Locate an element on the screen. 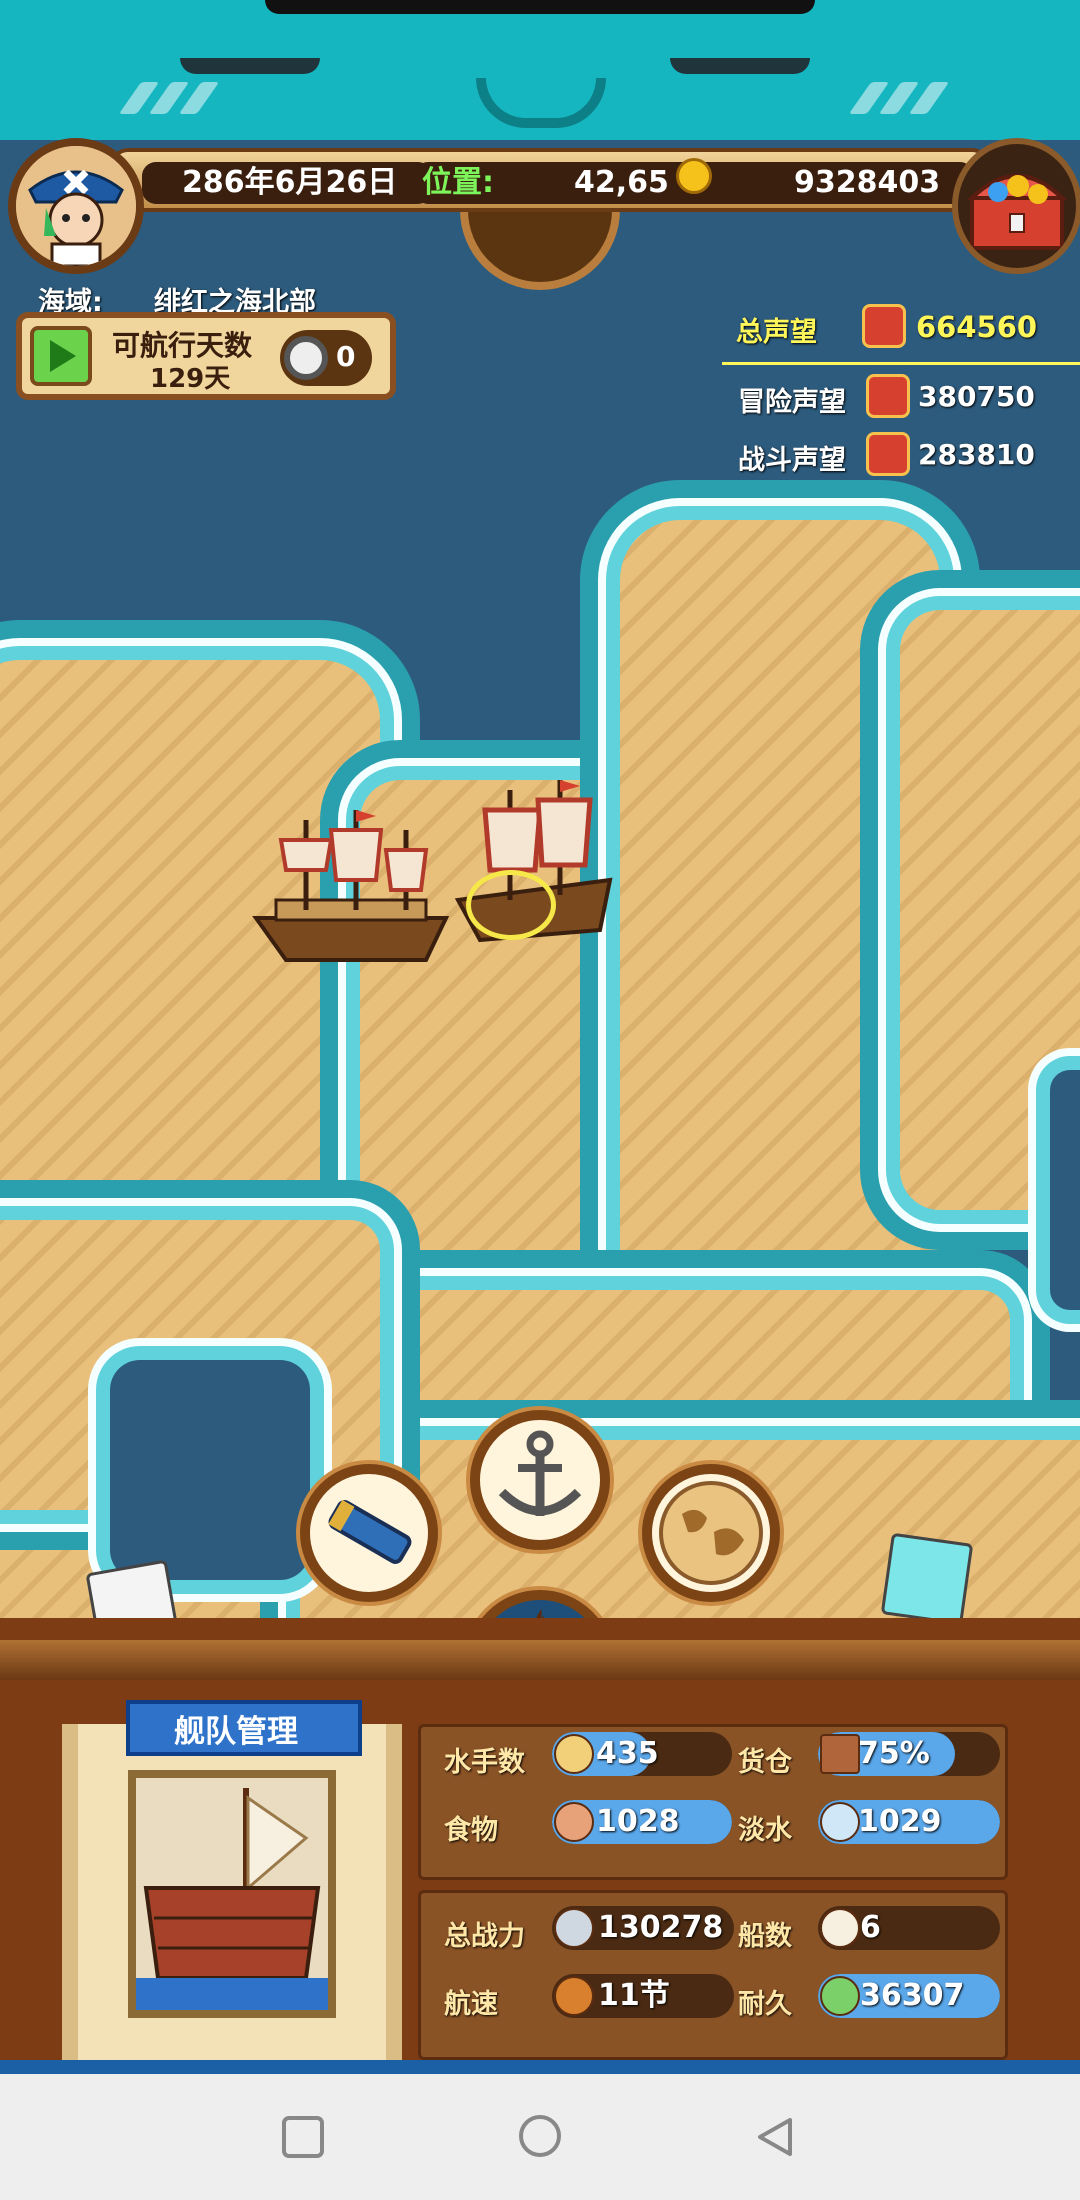  reputation-divider is located at coordinates (901, 363).